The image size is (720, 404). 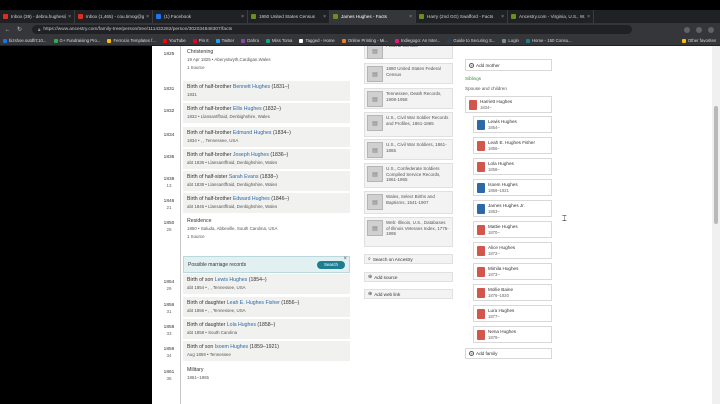 I want to click on browser-tab: Inbox (1,465) - cou.timog@gma...×, so click(x=114, y=16).